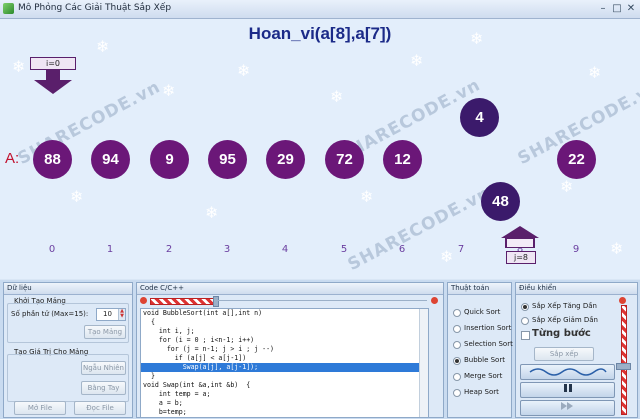  I want to click on count-label: Số phần tử (Max=15):, so click(50, 314).